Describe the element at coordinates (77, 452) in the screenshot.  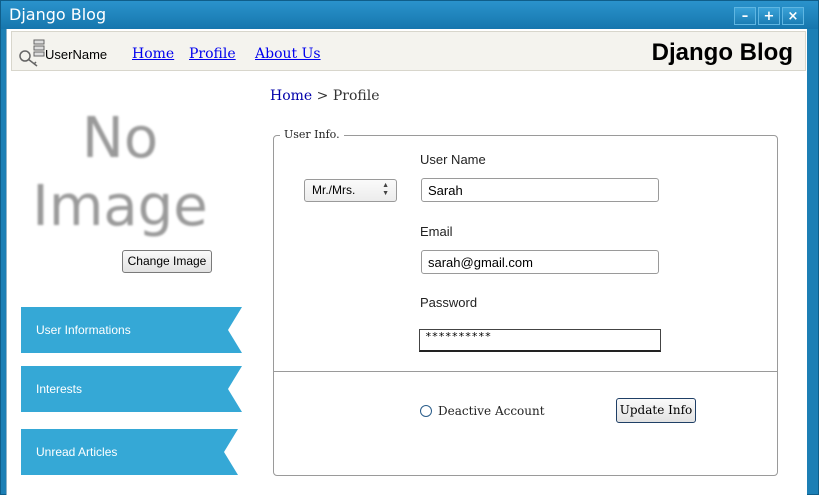
I see `sidebar-item-label: Unread Articles` at that location.